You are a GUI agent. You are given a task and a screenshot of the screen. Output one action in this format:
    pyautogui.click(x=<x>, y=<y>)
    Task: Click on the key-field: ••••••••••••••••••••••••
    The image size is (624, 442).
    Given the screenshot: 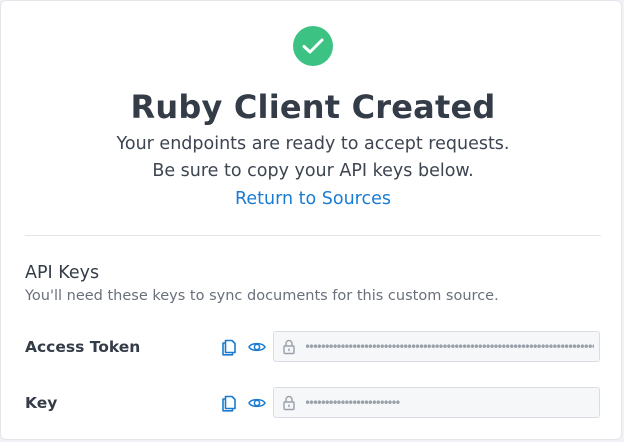 What is the action you would take?
    pyautogui.click(x=436, y=402)
    